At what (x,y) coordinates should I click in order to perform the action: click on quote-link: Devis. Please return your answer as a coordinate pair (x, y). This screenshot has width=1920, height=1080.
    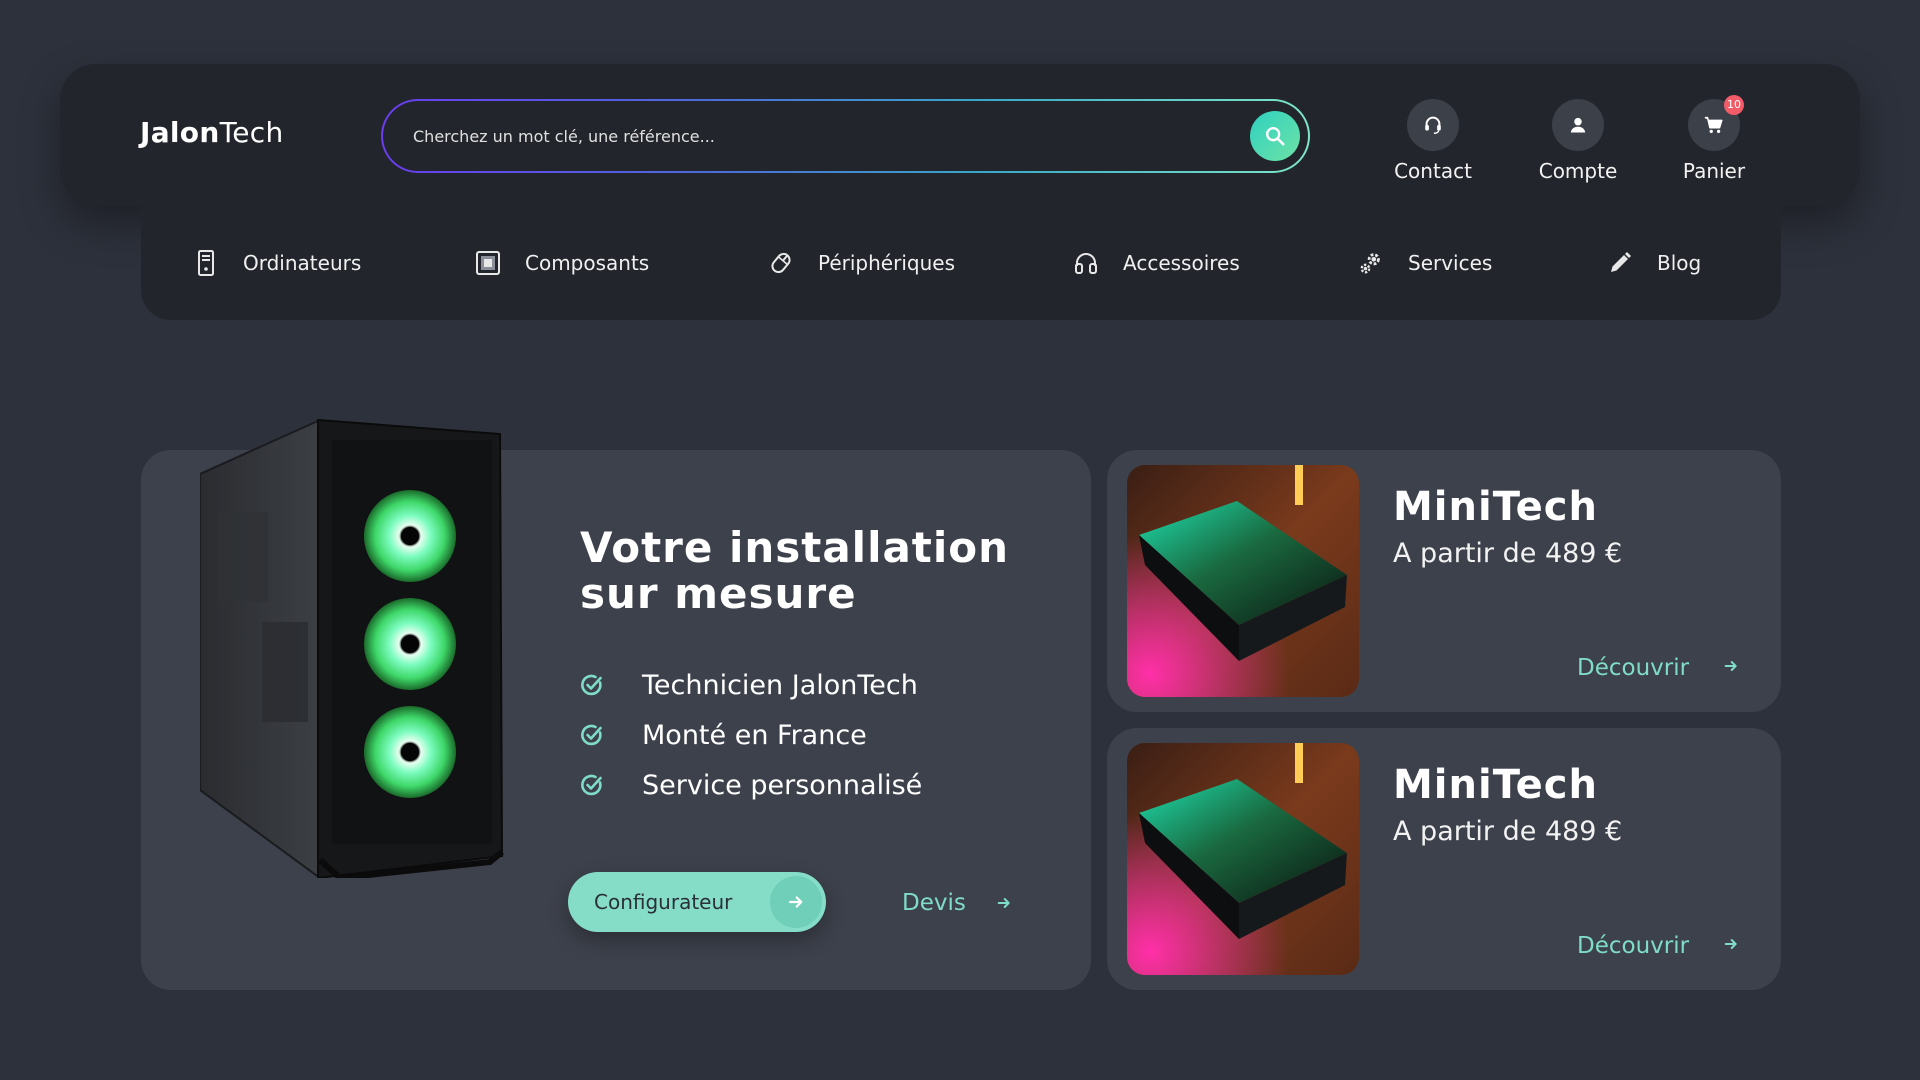
    Looking at the image, I should click on (957, 903).